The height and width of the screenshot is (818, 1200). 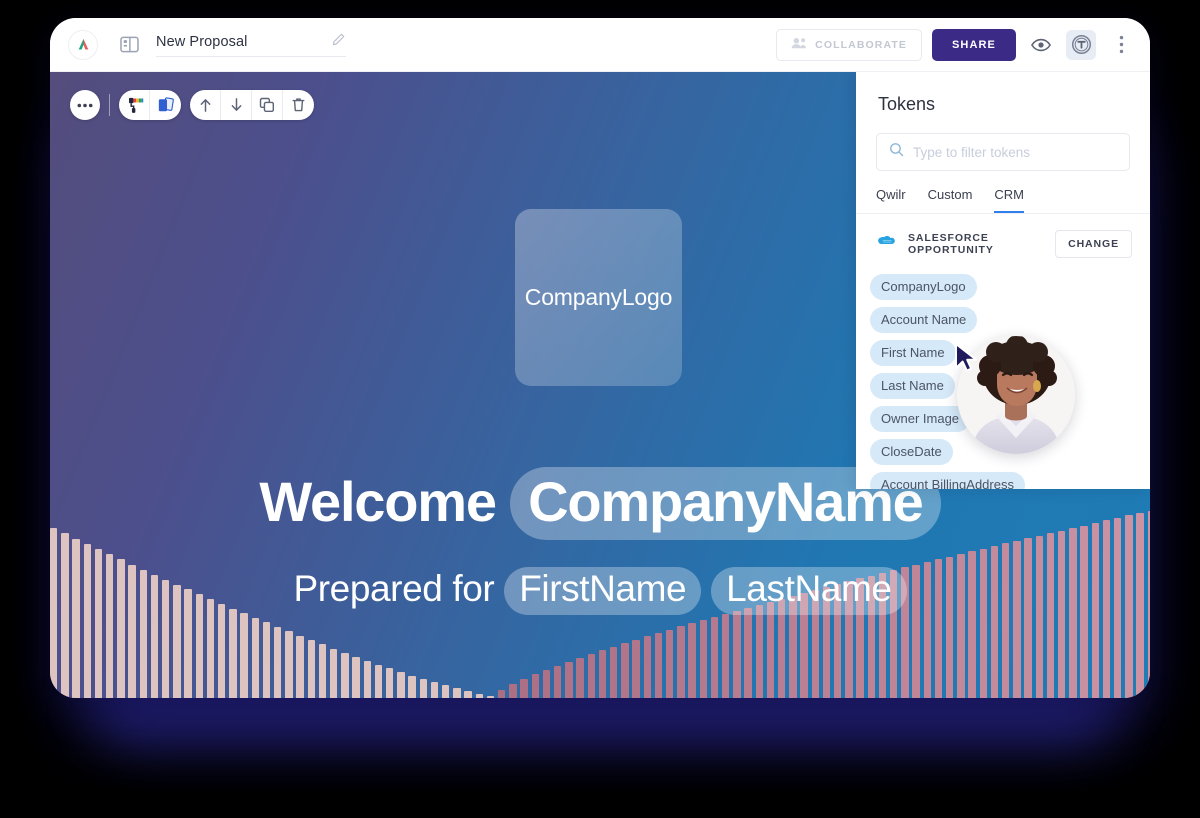 What do you see at coordinates (1121, 45) in the screenshot?
I see `vertical-dots-icon` at bounding box center [1121, 45].